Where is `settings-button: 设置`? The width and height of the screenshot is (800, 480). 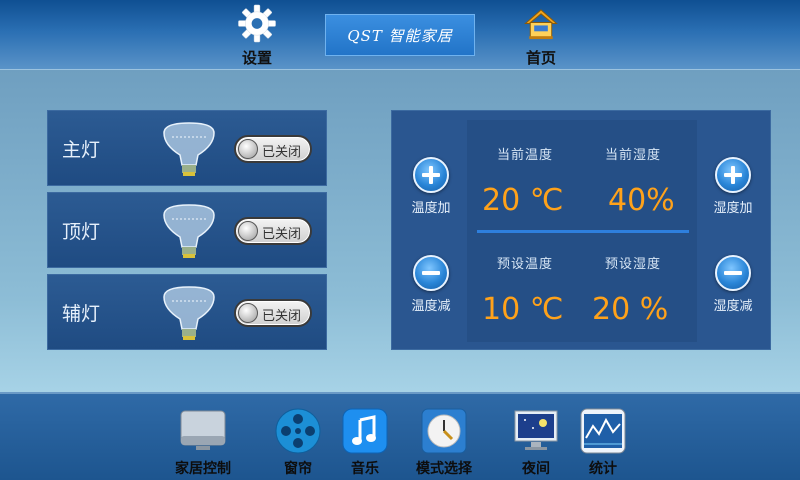 settings-button: 设置 is located at coordinates (257, 36).